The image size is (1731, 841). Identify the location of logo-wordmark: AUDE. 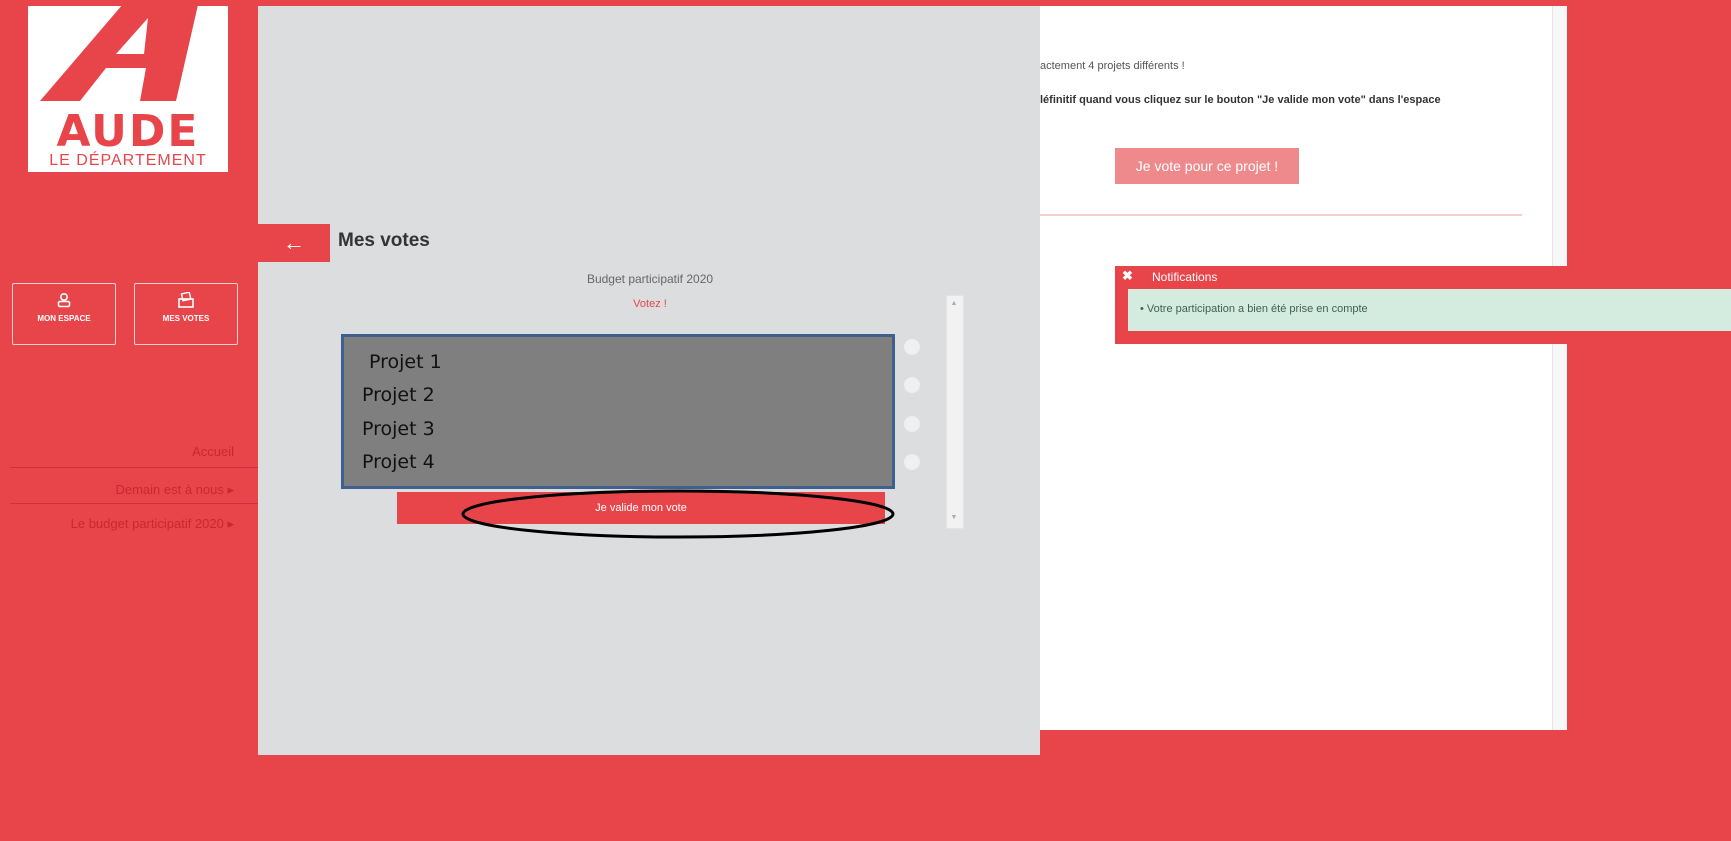
(128, 131).